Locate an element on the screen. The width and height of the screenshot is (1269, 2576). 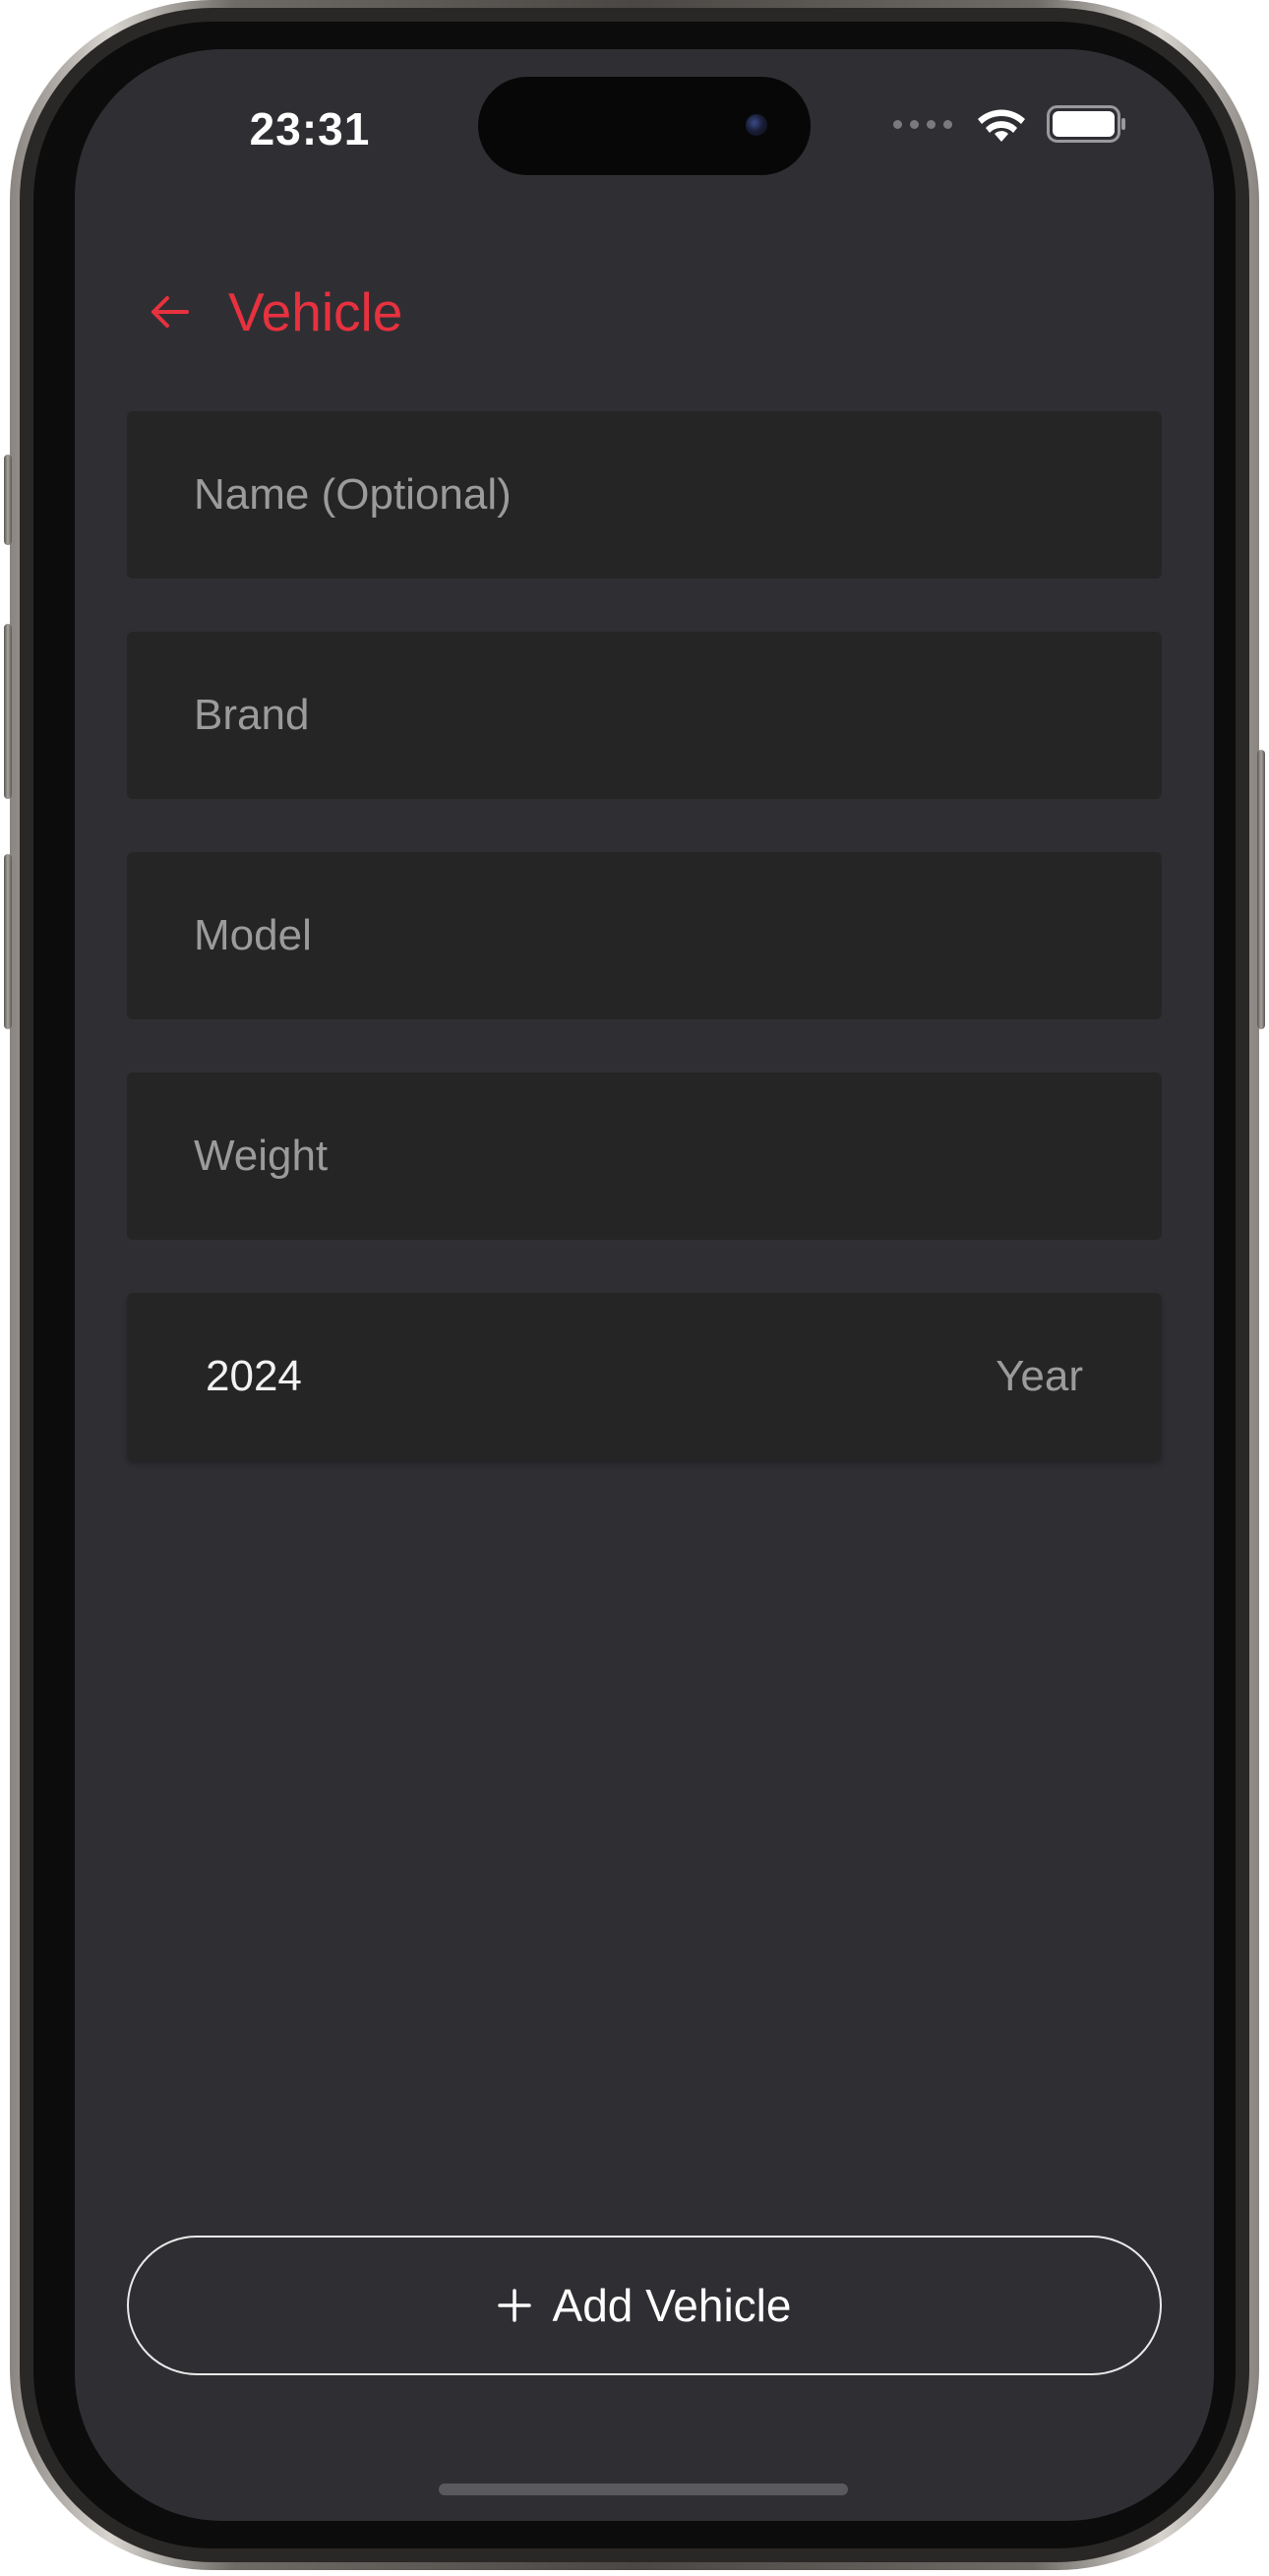
add-vehicle-label: Add Vehicle is located at coordinates (672, 2305).